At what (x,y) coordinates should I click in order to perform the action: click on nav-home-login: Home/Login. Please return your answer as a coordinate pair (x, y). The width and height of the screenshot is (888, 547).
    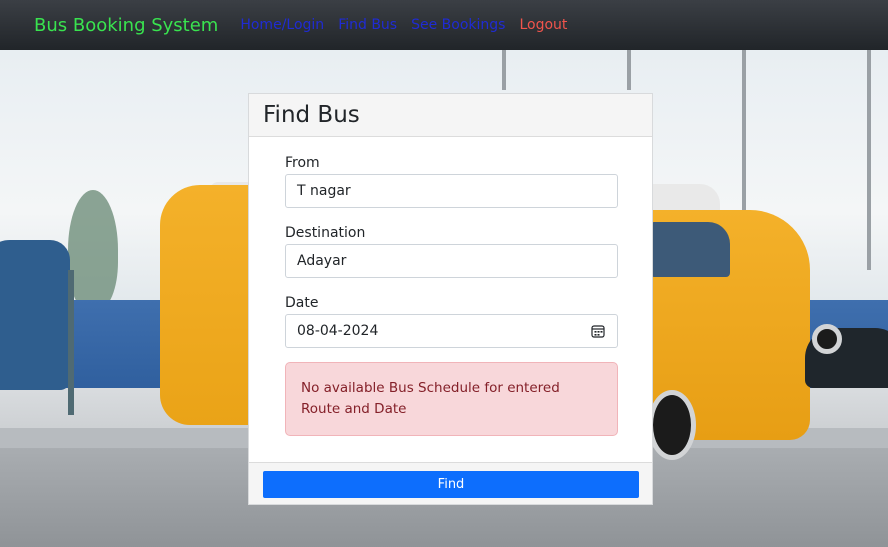
    Looking at the image, I should click on (282, 25).